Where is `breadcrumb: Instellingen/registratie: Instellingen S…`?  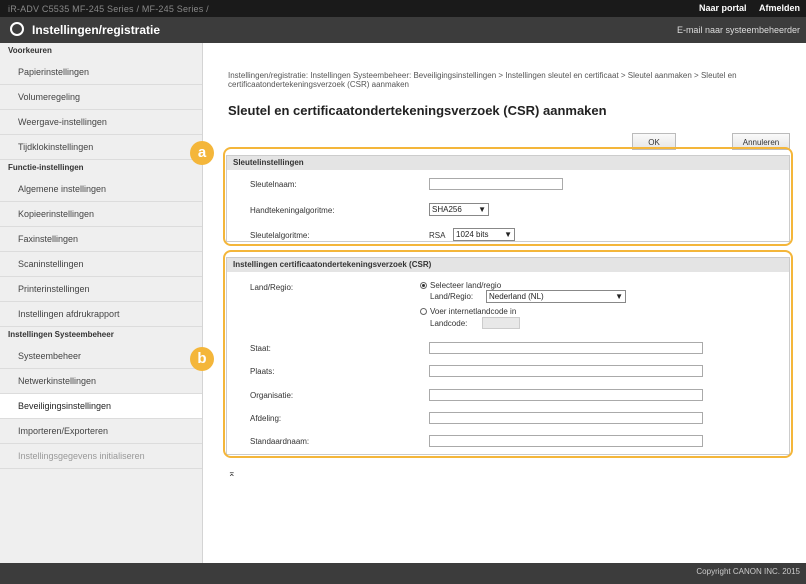 breadcrumb: Instellingen/registratie: Instellingen S… is located at coordinates (482, 80).